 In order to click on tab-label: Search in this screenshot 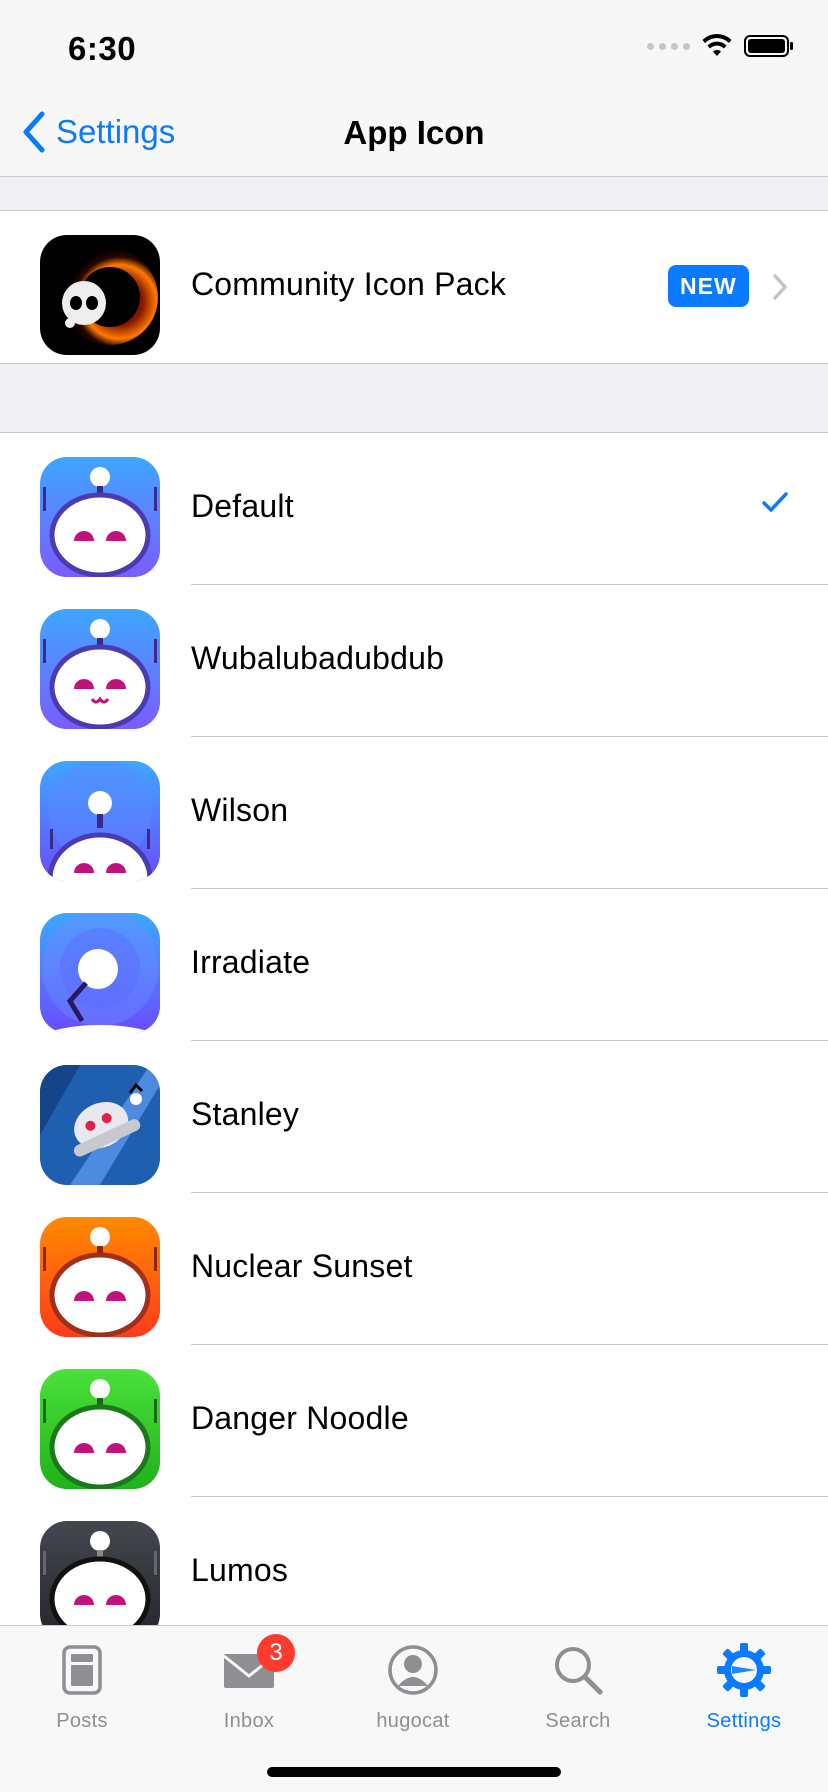, I will do `click(578, 1721)`.